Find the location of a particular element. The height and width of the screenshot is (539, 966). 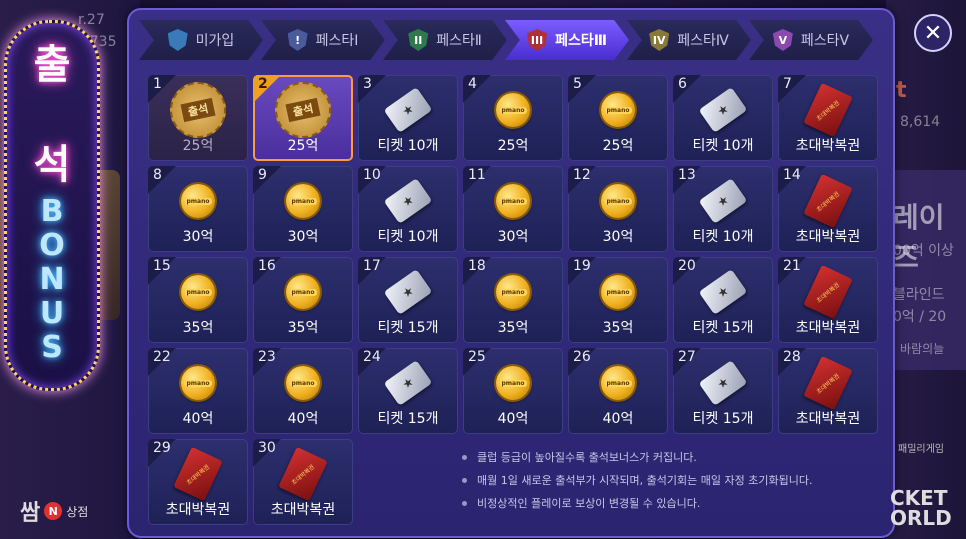

tab-festa-1: ! 페스타Ⅰ is located at coordinates (323, 40).